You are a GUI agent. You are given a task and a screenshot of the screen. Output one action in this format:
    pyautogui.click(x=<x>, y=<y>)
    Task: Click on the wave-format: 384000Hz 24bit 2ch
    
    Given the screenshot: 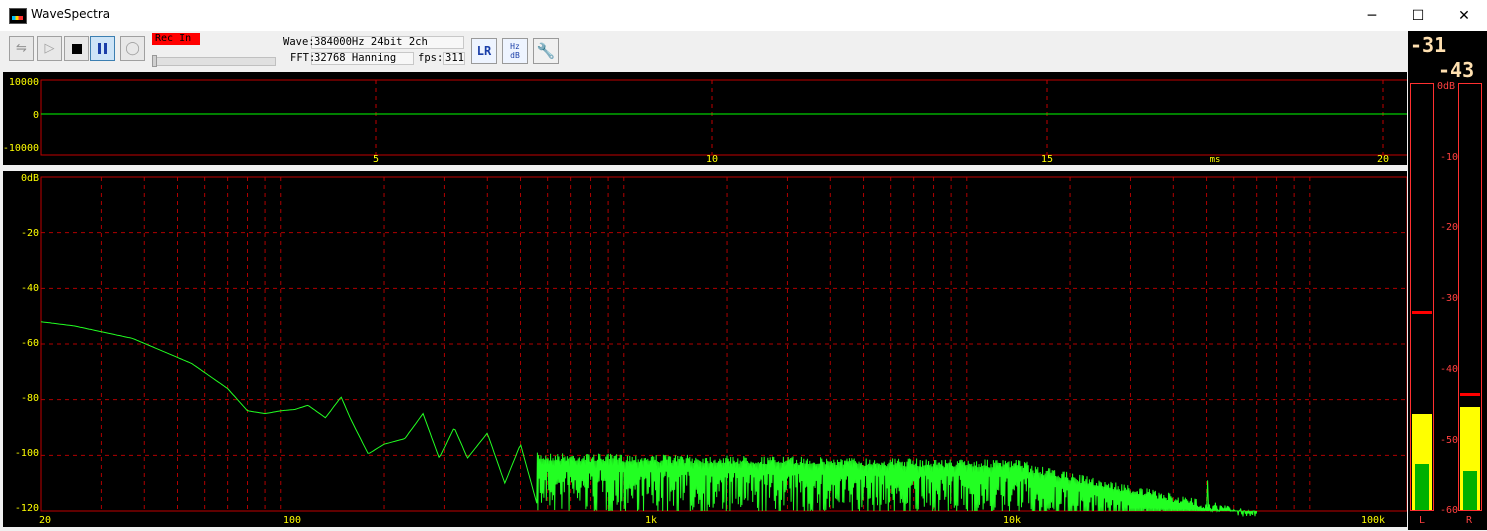 What is the action you would take?
    pyautogui.click(x=371, y=42)
    